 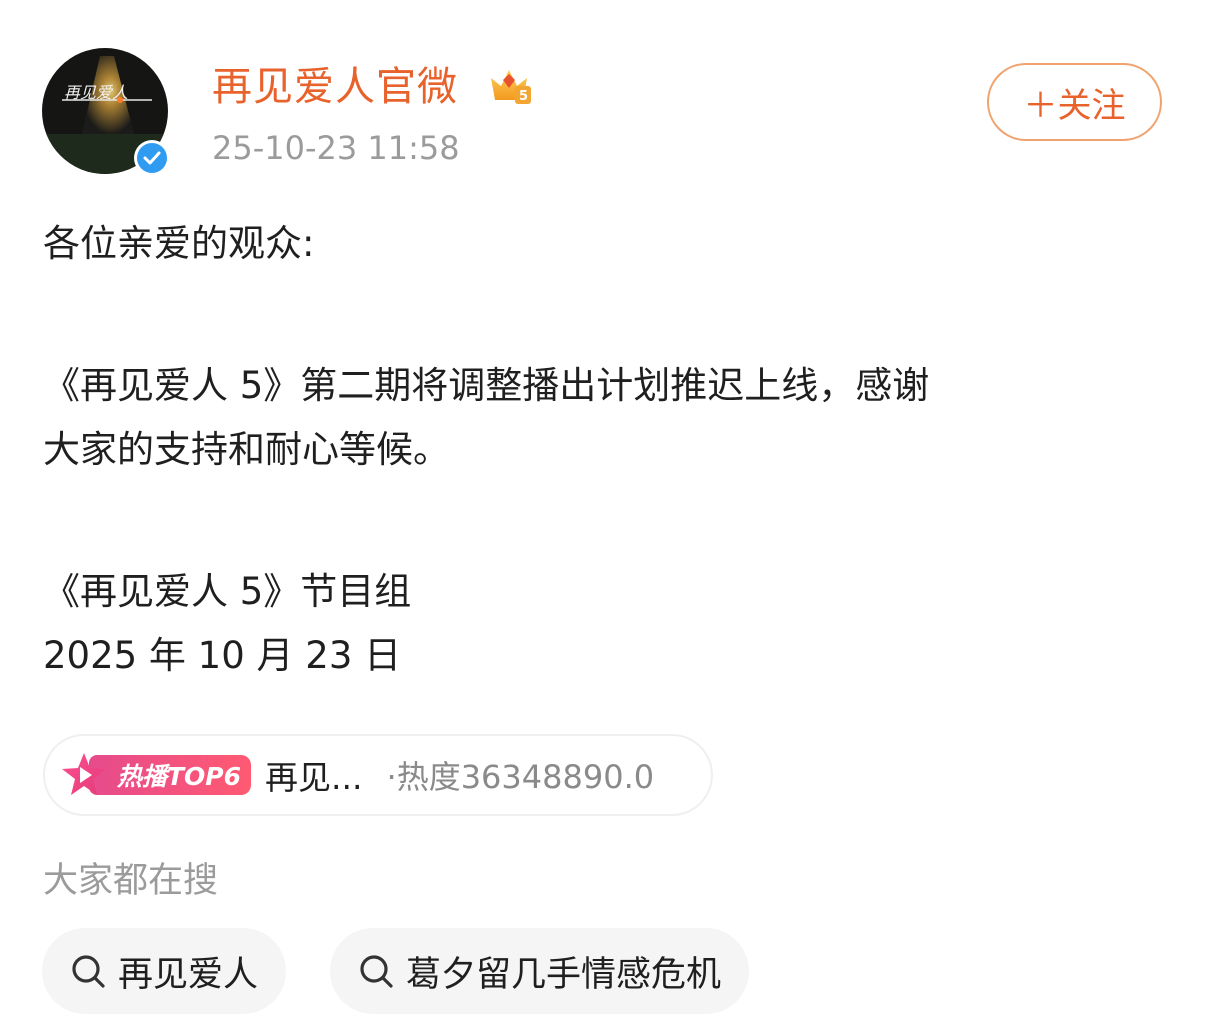 I want to click on post-signature: 《再见爱人 5》节目组, so click(x=227, y=591).